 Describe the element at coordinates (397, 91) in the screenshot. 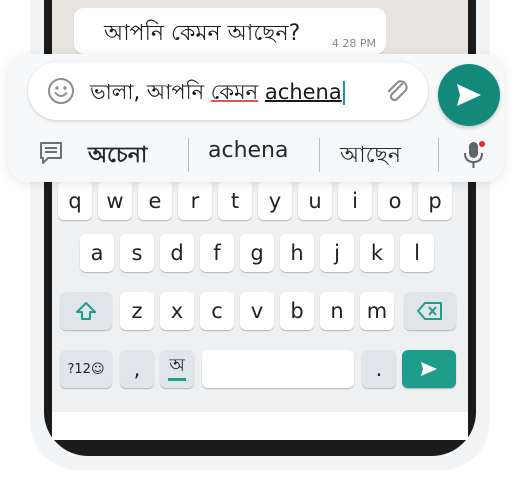

I see `paperclip-icon` at that location.